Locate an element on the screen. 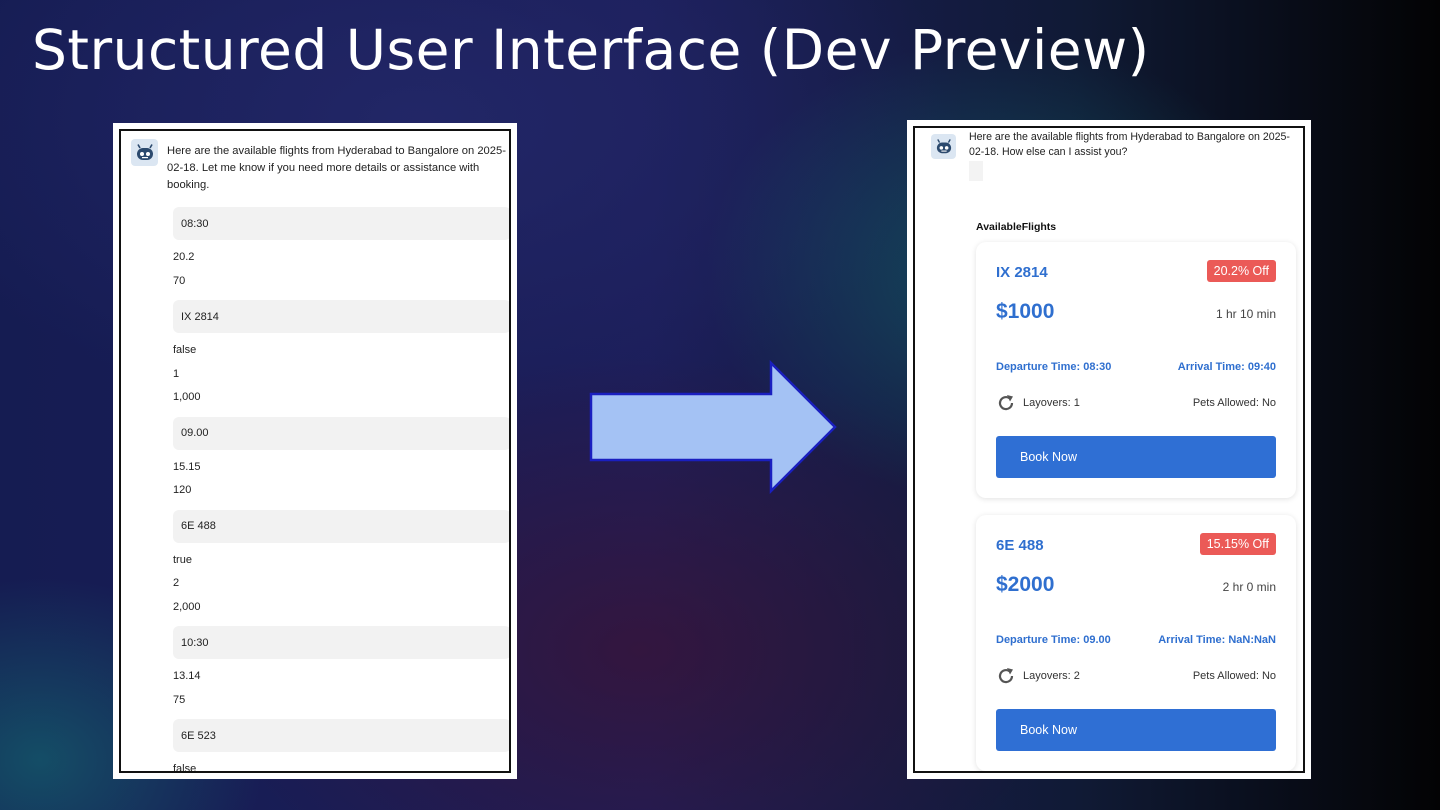 The width and height of the screenshot is (1440, 810). message-placeholder-block is located at coordinates (976, 171).